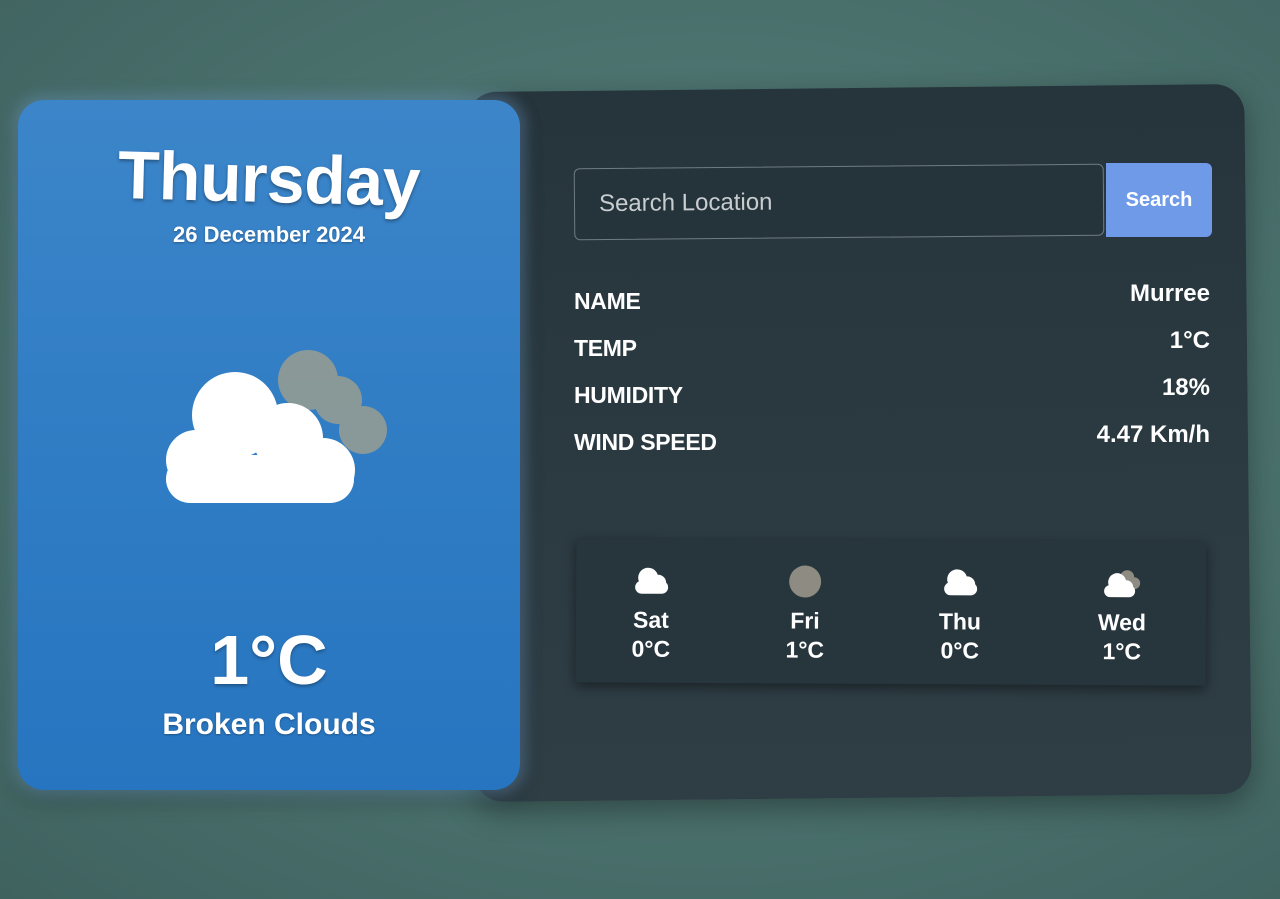 This screenshot has width=1280, height=899. I want to click on detail-label: TEMP, so click(605, 348).